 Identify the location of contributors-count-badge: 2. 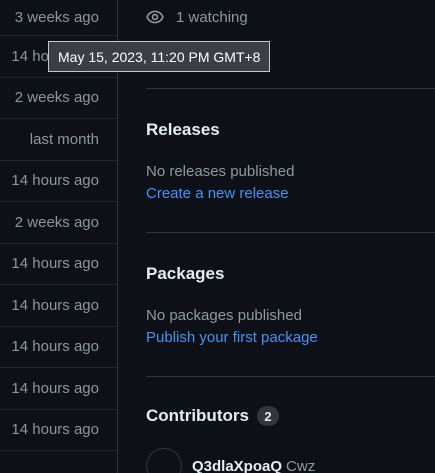
(267, 416).